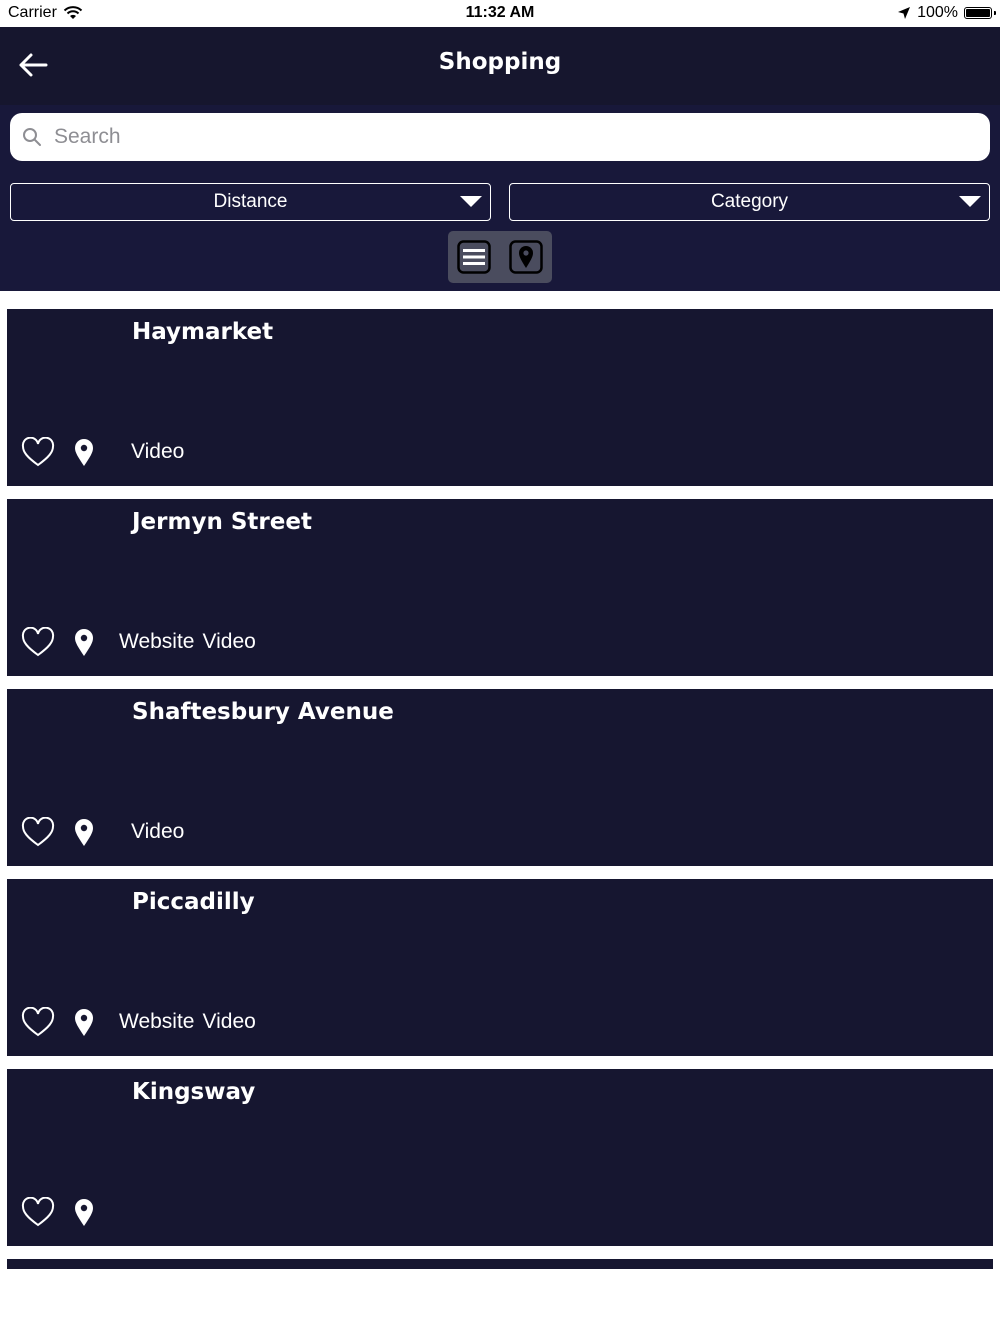  Describe the element at coordinates (500, 62) in the screenshot. I see `page-title: Shopping` at that location.